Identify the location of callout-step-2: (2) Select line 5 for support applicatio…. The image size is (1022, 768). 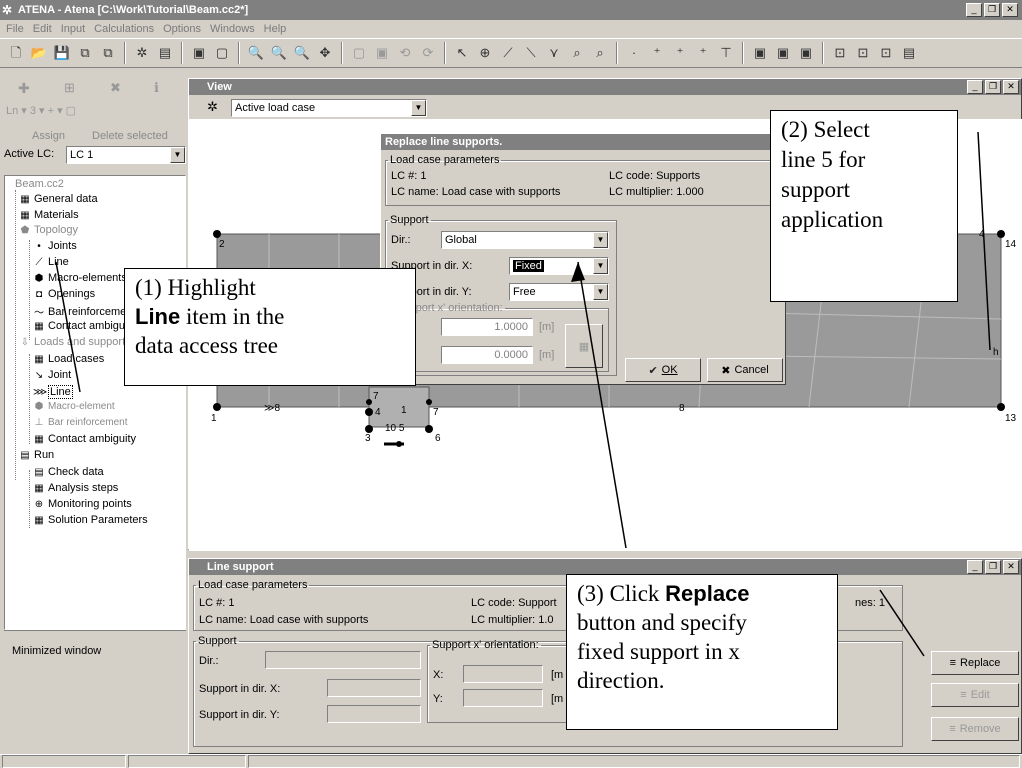
(864, 206).